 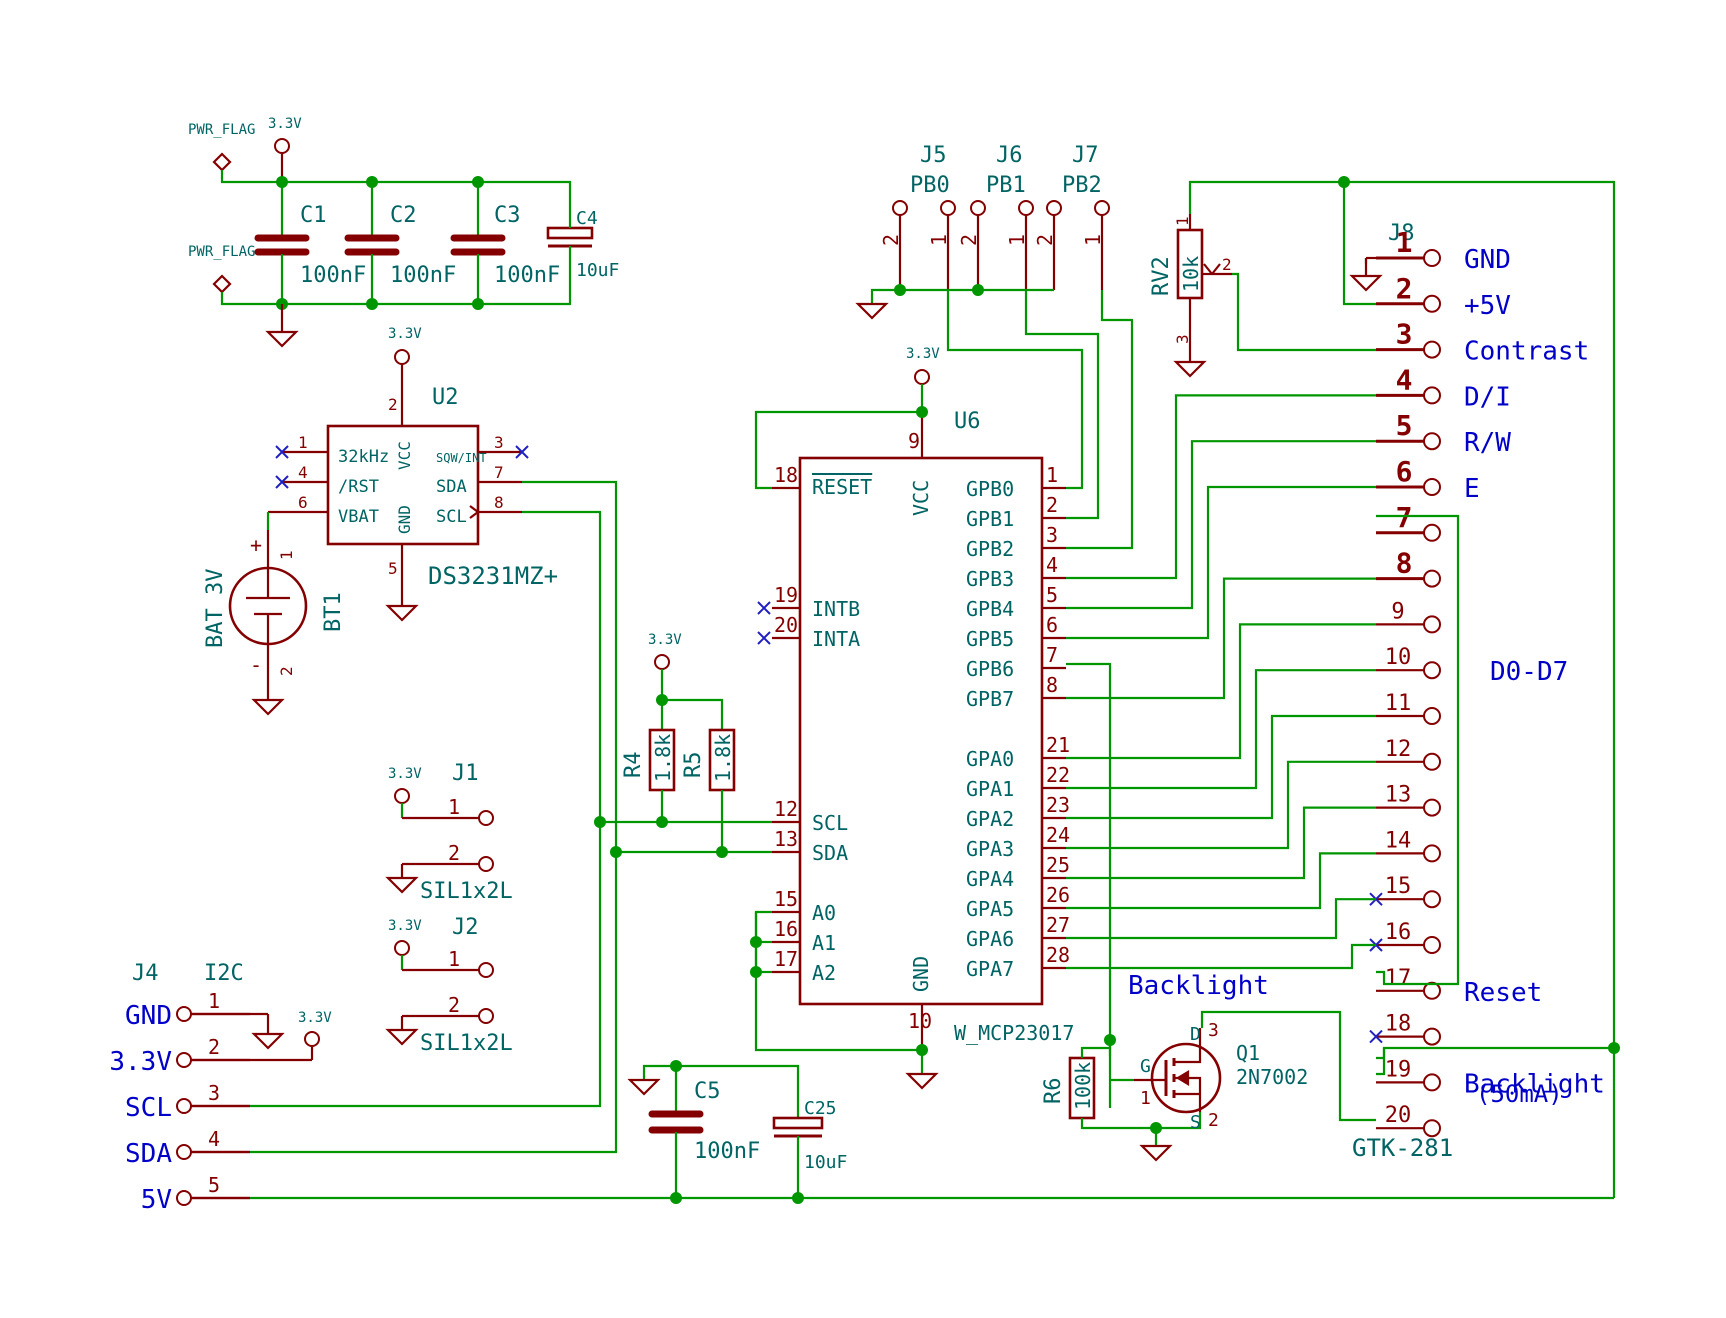 What do you see at coordinates (587, 218) in the screenshot?
I see `c4-ref: C4` at bounding box center [587, 218].